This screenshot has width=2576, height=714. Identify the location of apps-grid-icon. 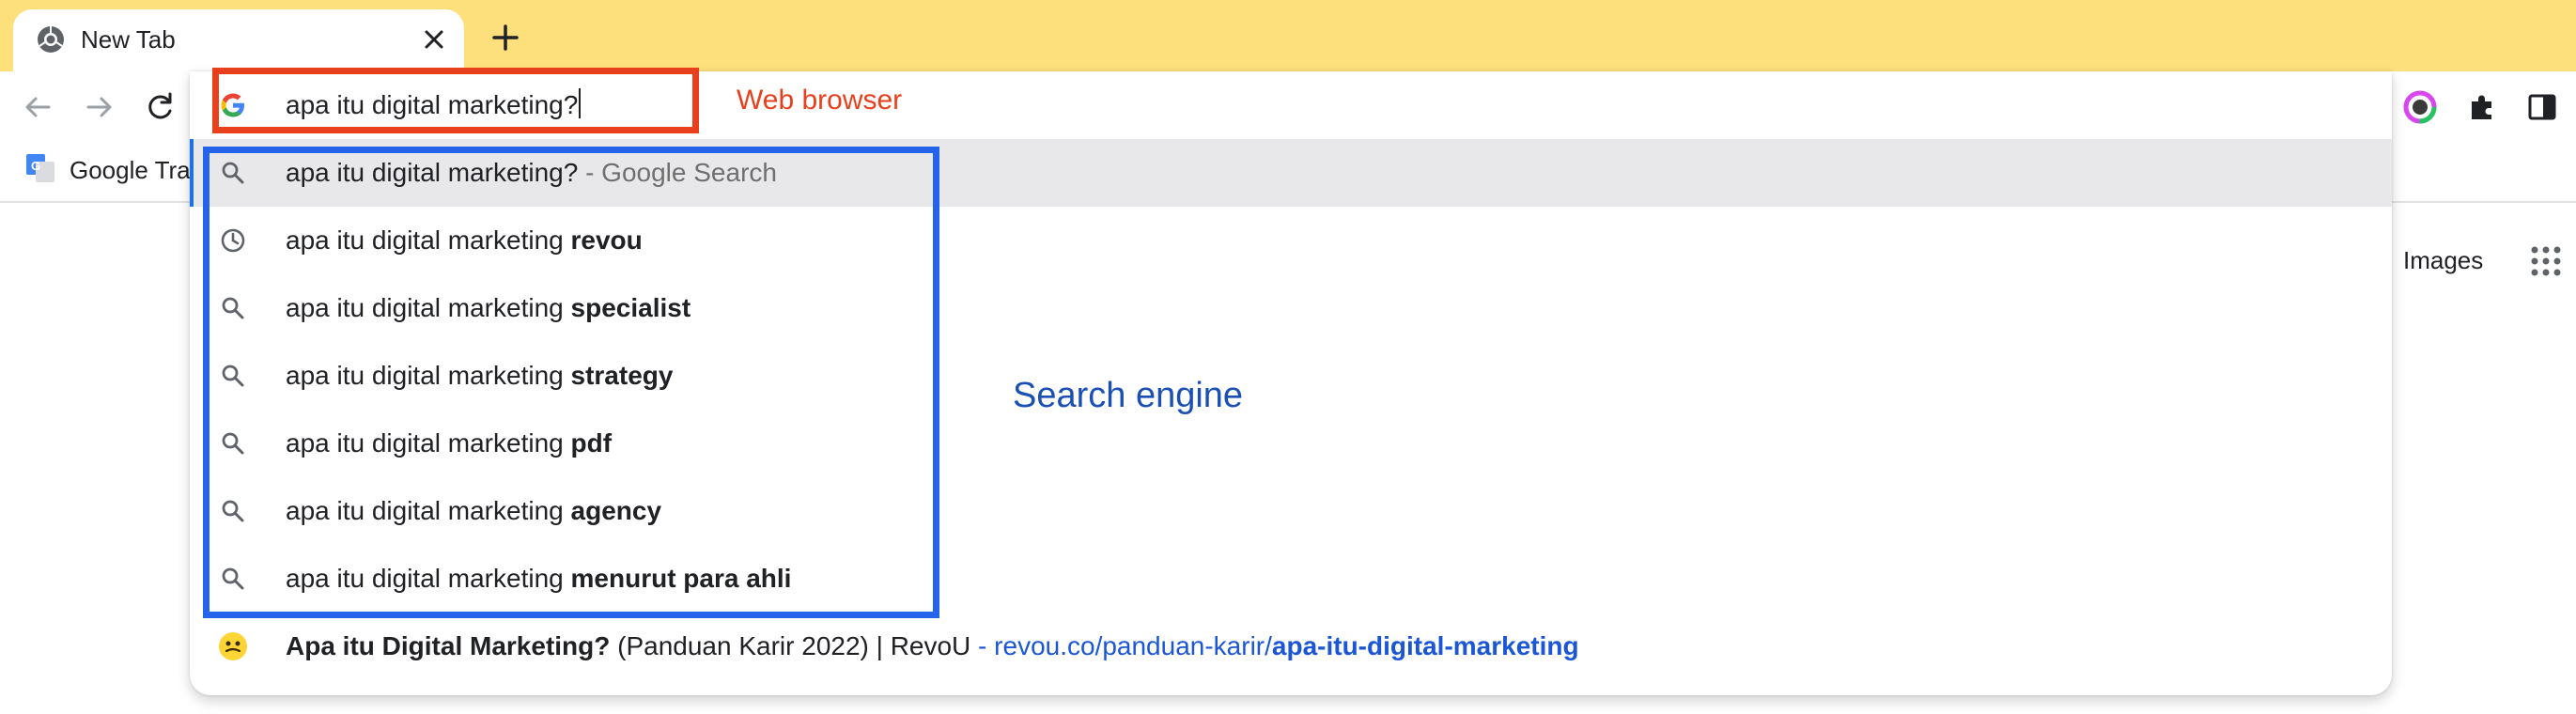
(2546, 261).